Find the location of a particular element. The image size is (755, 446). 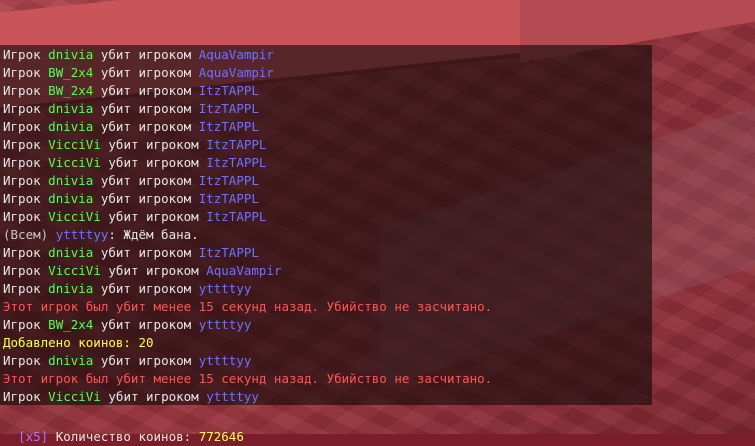

chat-line: Игрок VicciVi убит игроком yttttyy is located at coordinates (247, 397).